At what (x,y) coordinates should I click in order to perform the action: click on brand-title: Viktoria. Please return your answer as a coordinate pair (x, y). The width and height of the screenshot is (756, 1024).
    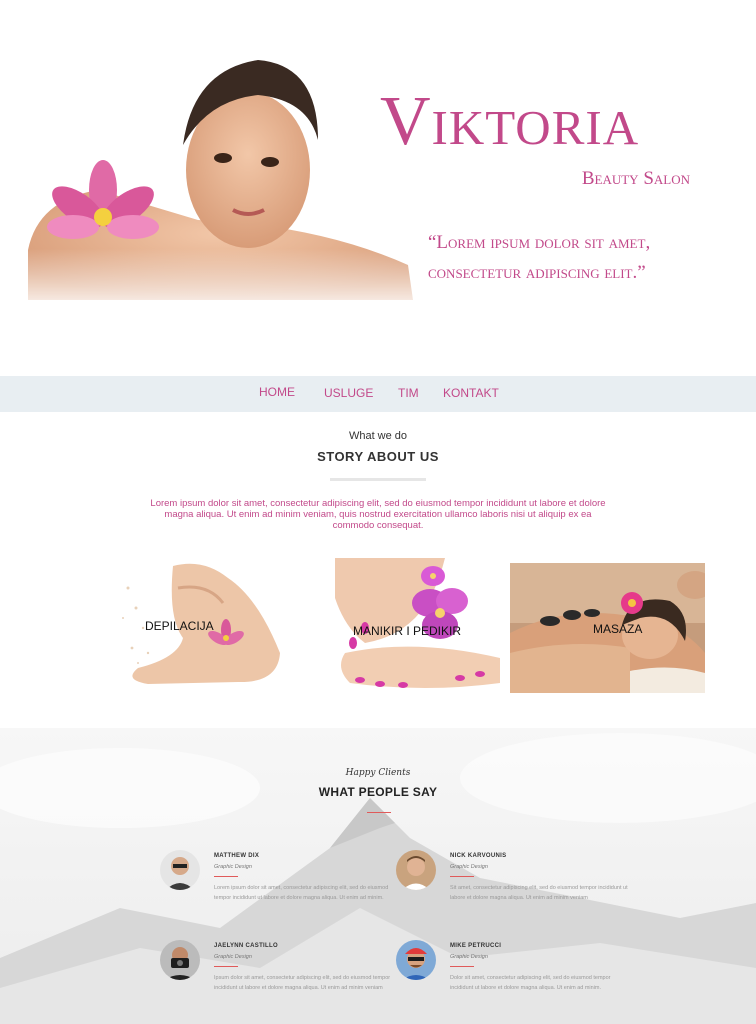
    Looking at the image, I should click on (510, 121).